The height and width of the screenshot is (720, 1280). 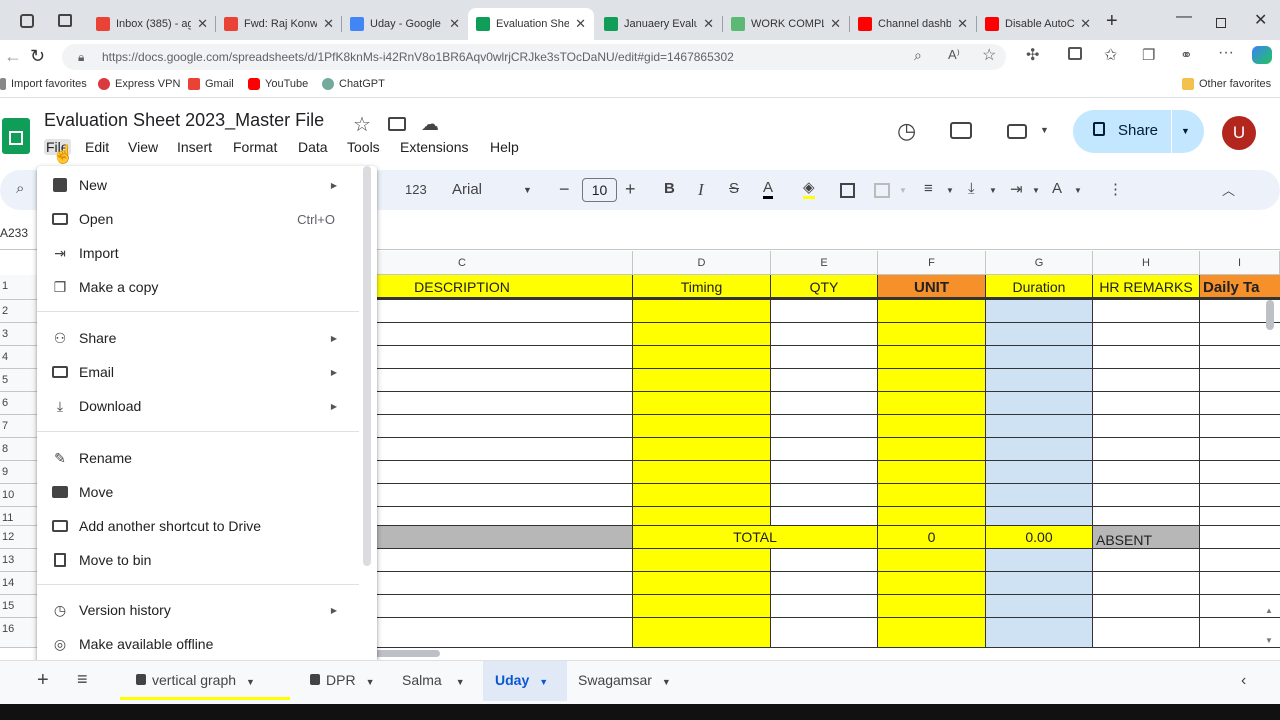 I want to click on scroll-up-icon: ▲, so click(x=1269, y=610).